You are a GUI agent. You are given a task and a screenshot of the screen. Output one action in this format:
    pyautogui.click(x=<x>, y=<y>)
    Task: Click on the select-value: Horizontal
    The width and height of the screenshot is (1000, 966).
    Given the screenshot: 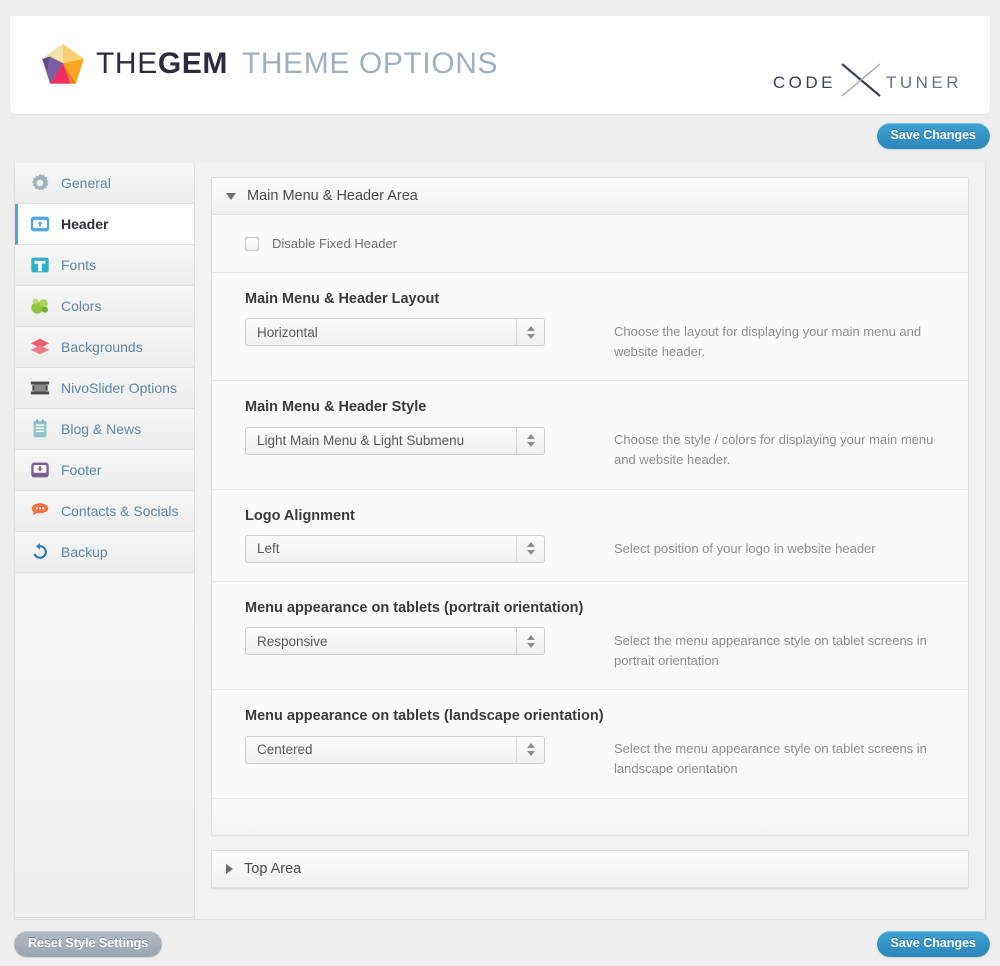 What is the action you would take?
    pyautogui.click(x=287, y=332)
    